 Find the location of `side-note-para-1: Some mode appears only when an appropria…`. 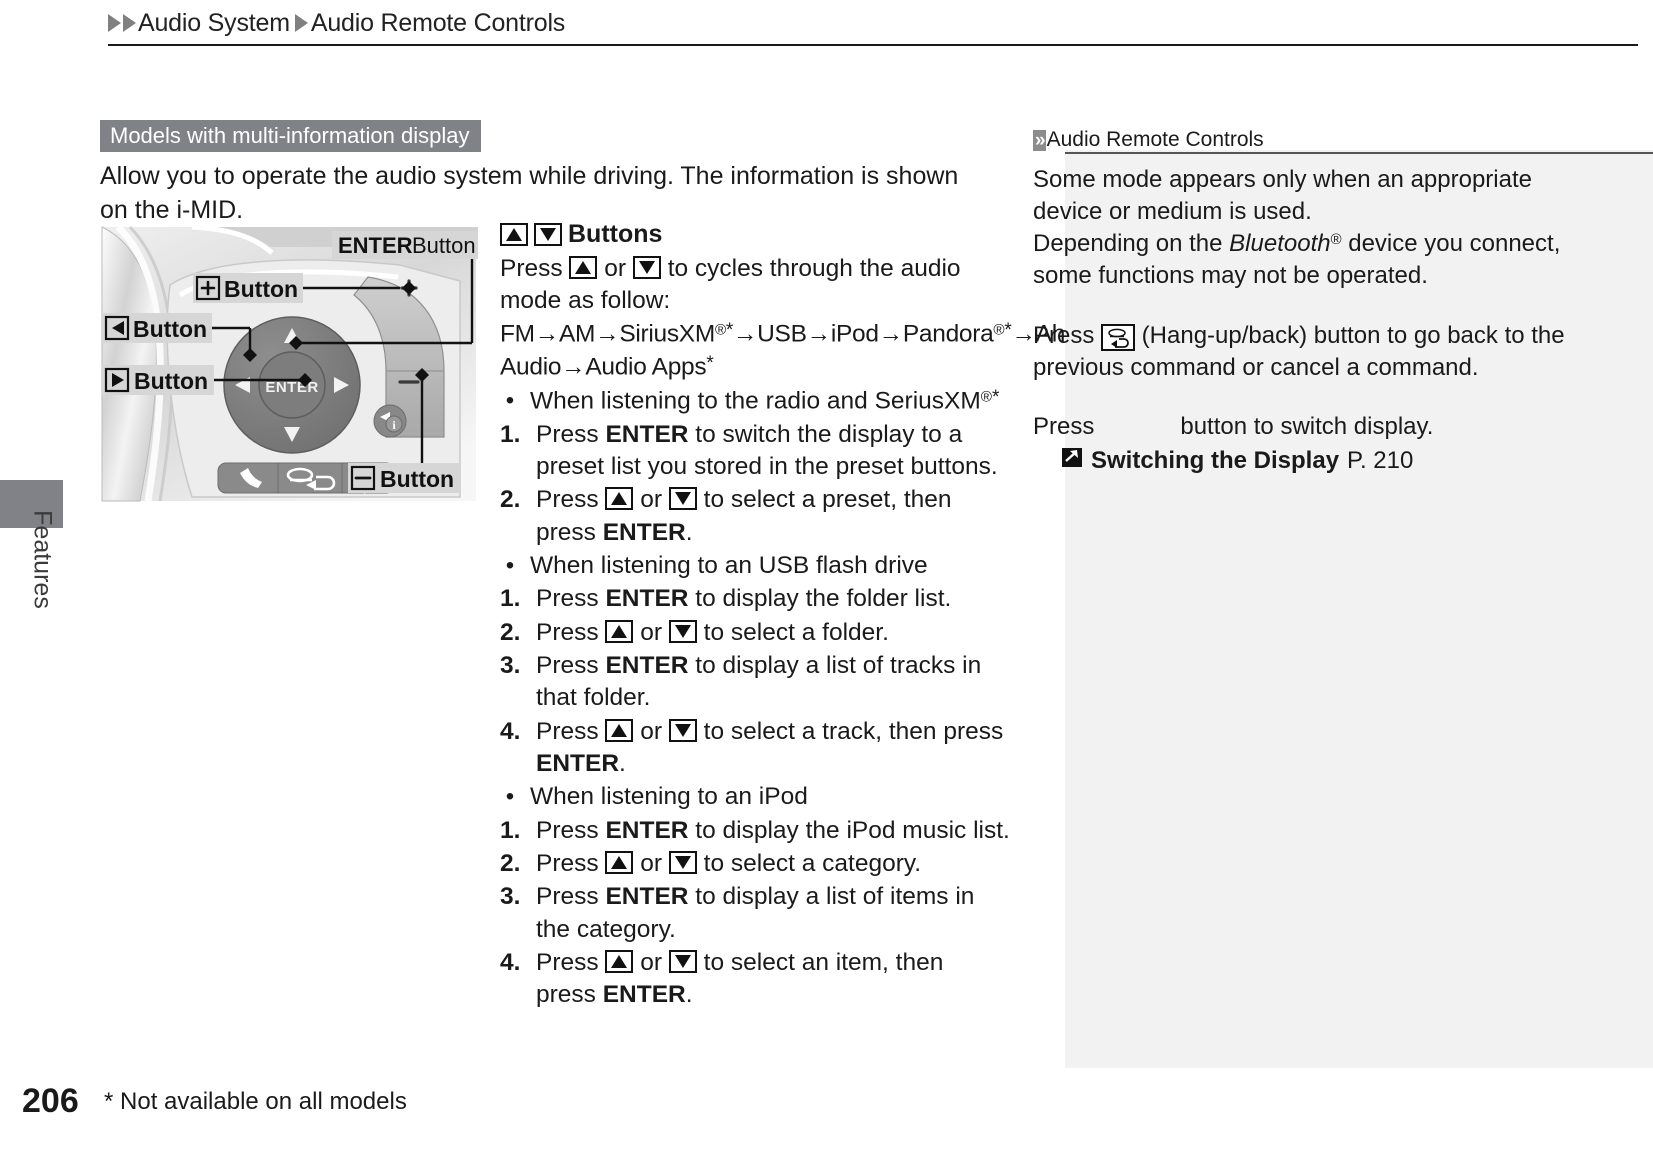

side-note-para-1: Some mode appears only when an appropria… is located at coordinates (1282, 195).